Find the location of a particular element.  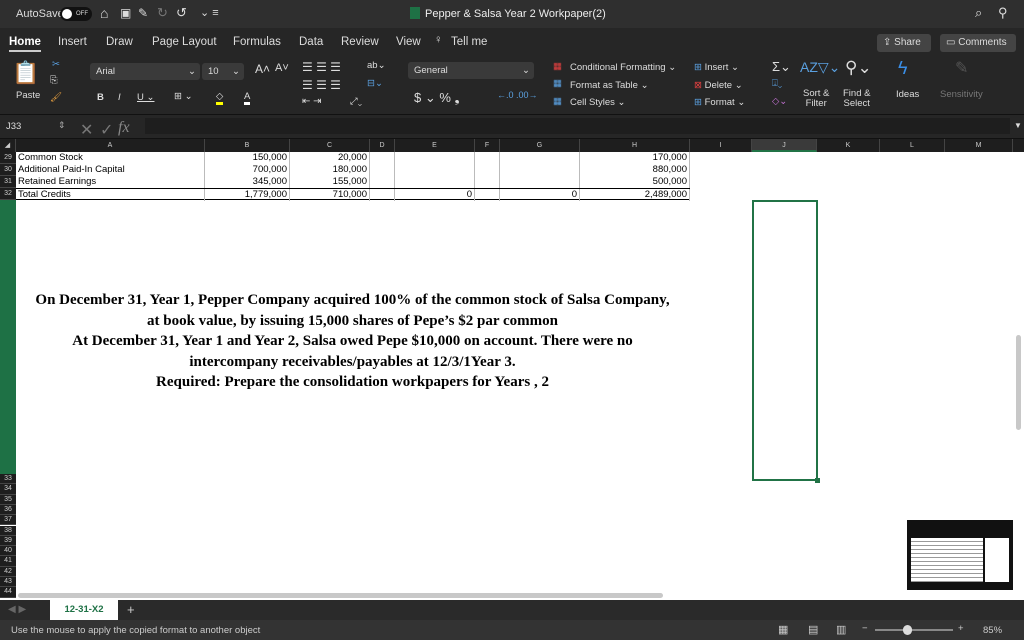

cell-b: 345,000 is located at coordinates (247, 182).